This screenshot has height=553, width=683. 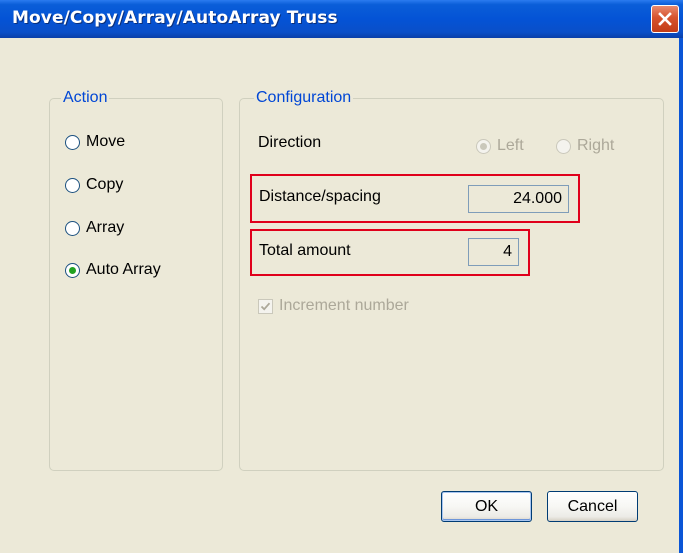 I want to click on title-bar: Move/Copy/Array/AutoArray Truss, so click(x=341, y=19).